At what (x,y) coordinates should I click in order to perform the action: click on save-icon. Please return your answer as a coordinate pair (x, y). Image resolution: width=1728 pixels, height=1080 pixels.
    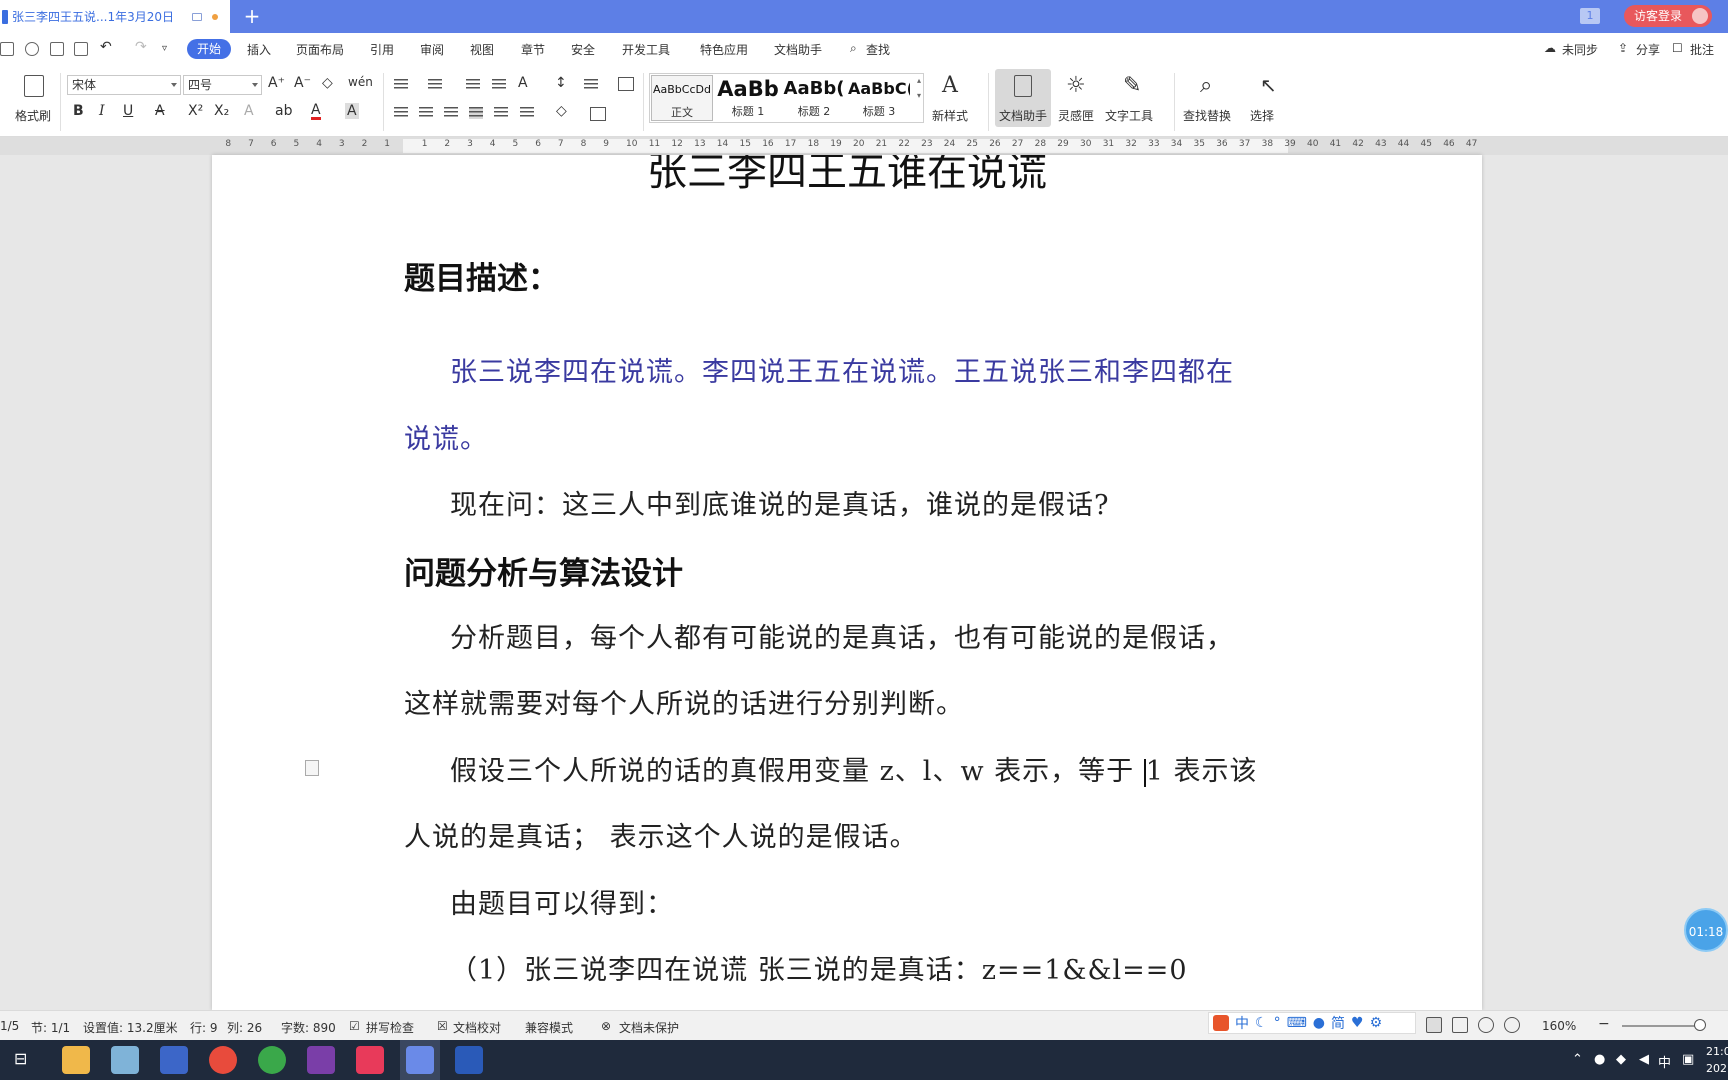
    Looking at the image, I should click on (7, 49).